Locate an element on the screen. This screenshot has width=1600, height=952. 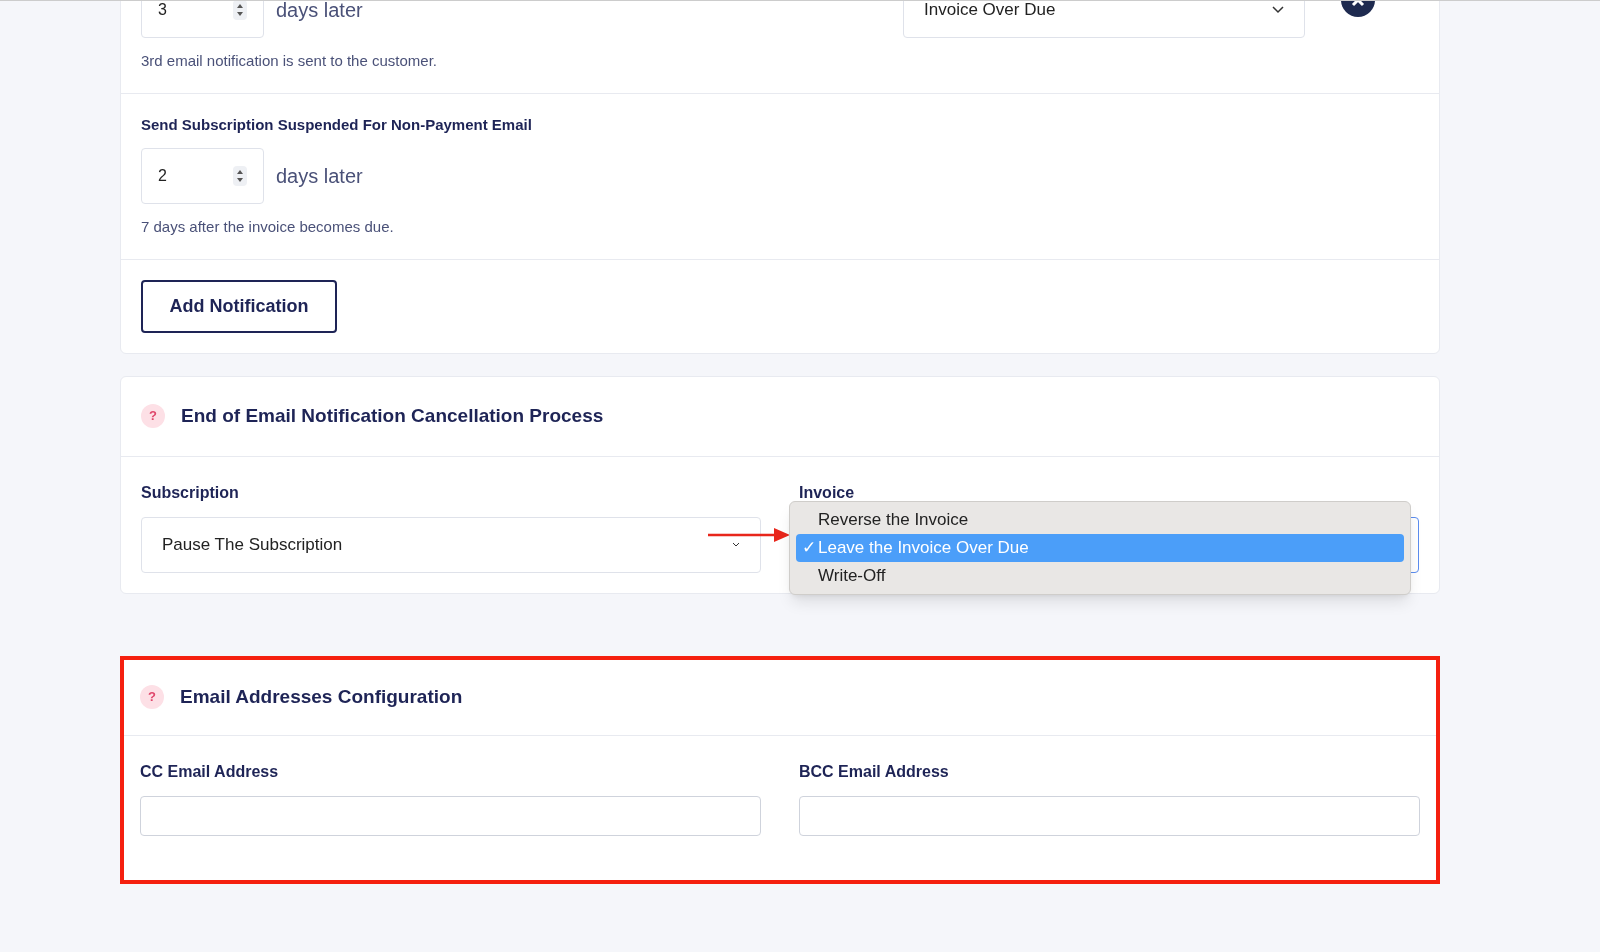
section-title: Email Addresses Configuration is located at coordinates (321, 696).